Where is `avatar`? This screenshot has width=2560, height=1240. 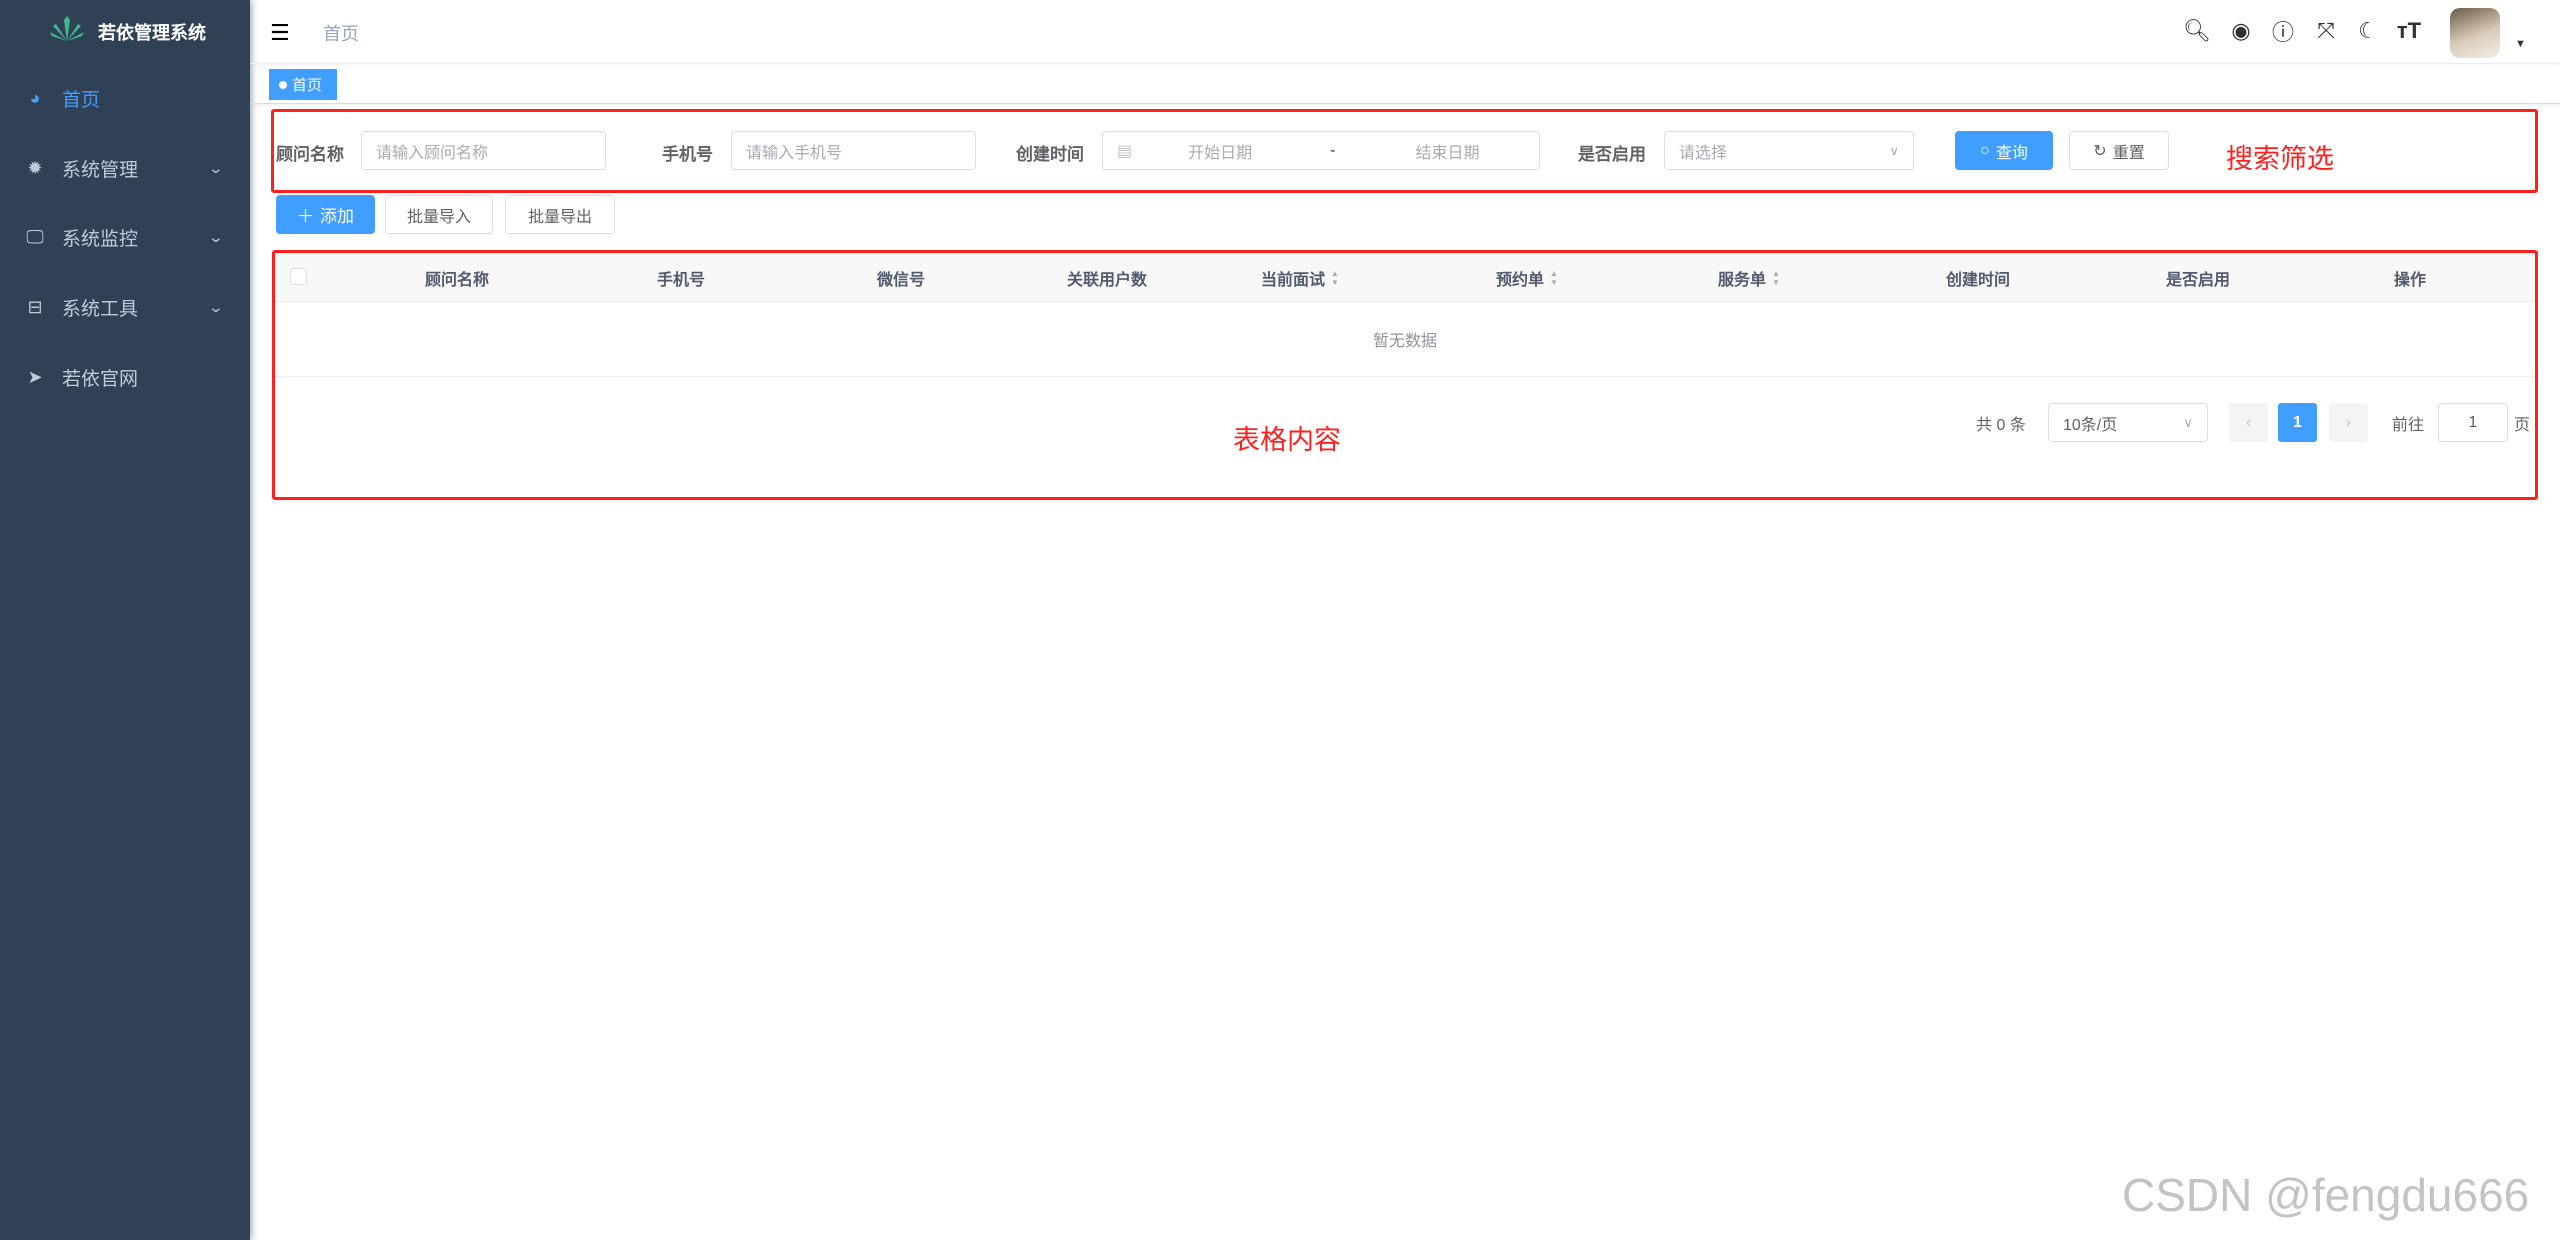
avatar is located at coordinates (2475, 33).